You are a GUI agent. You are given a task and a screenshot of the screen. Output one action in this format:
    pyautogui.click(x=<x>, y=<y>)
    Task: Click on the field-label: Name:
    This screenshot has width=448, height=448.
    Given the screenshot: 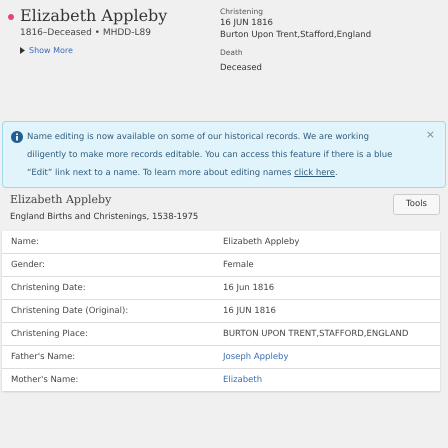 What is the action you would take?
    pyautogui.click(x=108, y=242)
    